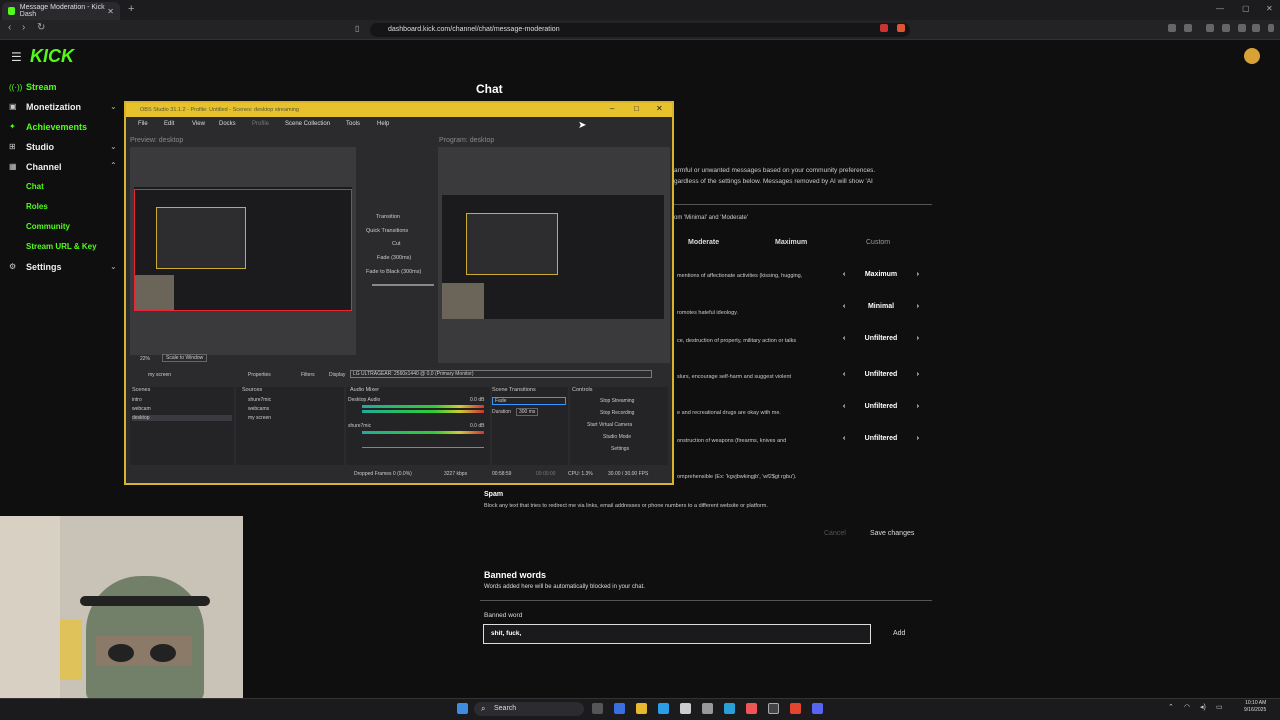 The image size is (1280, 720). I want to click on tab-search-icon, so click(1210, 28).